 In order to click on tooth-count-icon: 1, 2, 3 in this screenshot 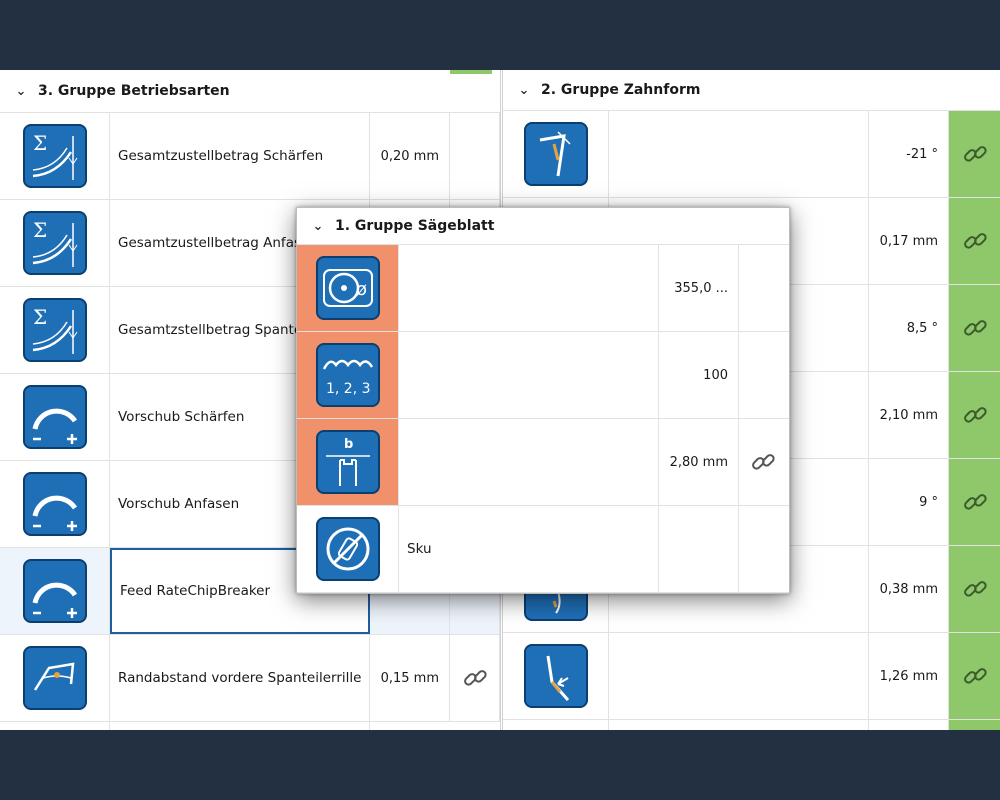, I will do `click(347, 375)`.